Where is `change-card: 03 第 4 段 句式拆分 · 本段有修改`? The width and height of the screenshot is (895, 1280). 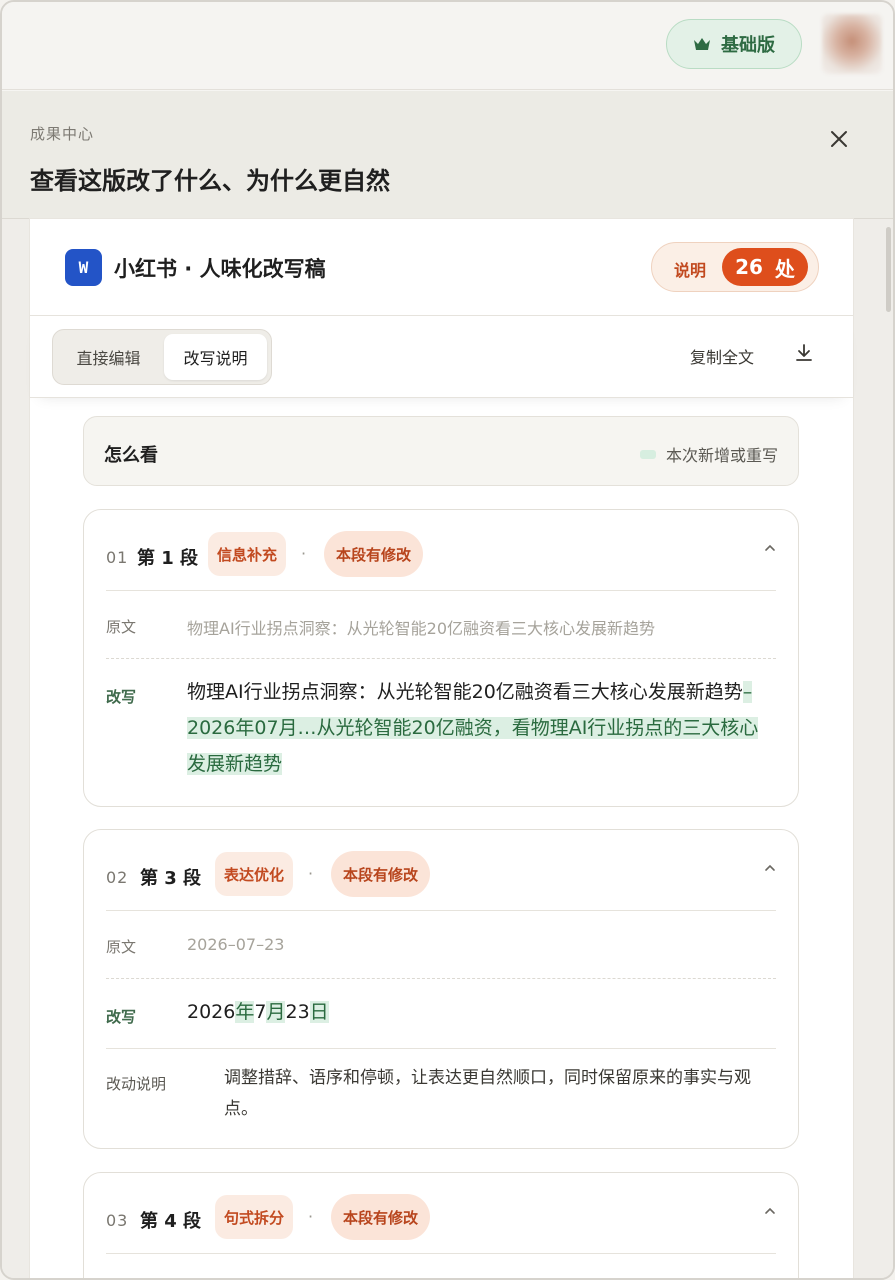 change-card: 03 第 4 段 句式拆分 · 本段有修改 is located at coordinates (441, 1225).